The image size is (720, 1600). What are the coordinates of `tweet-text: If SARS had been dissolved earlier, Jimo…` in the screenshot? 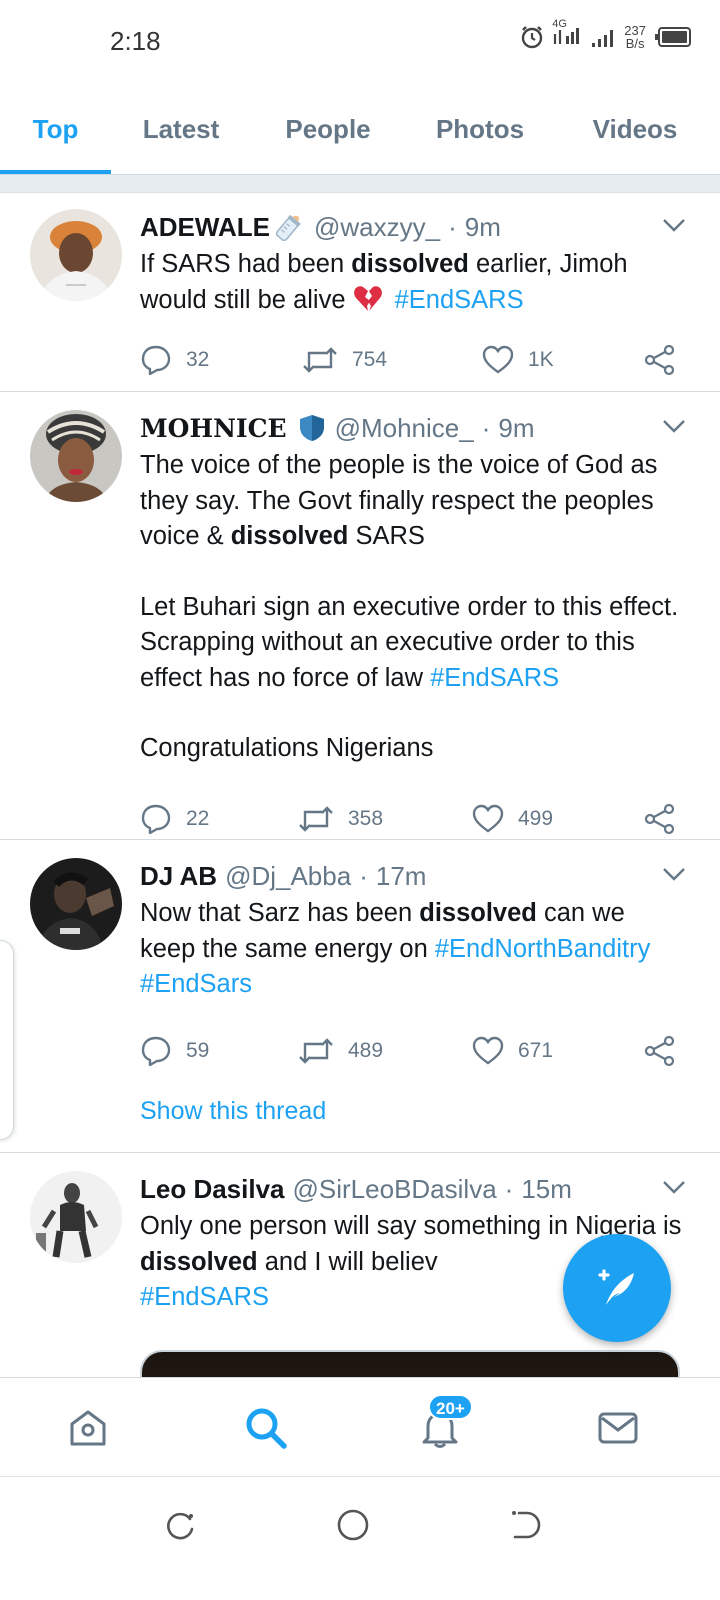 It's located at (384, 282).